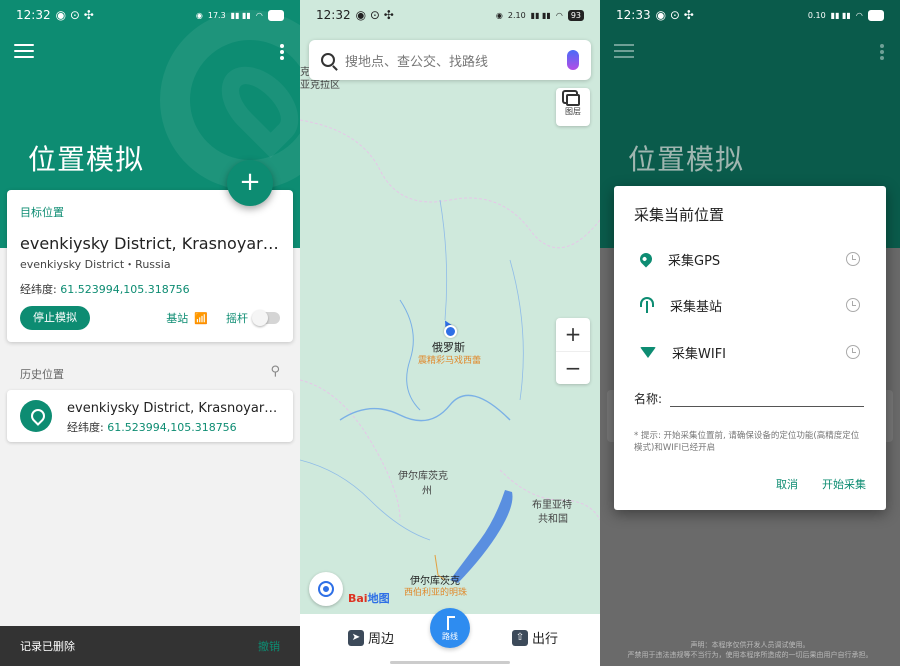 This screenshot has height=666, width=900. What do you see at coordinates (696, 307) in the screenshot?
I see `option-label: 采集基站` at bounding box center [696, 307].